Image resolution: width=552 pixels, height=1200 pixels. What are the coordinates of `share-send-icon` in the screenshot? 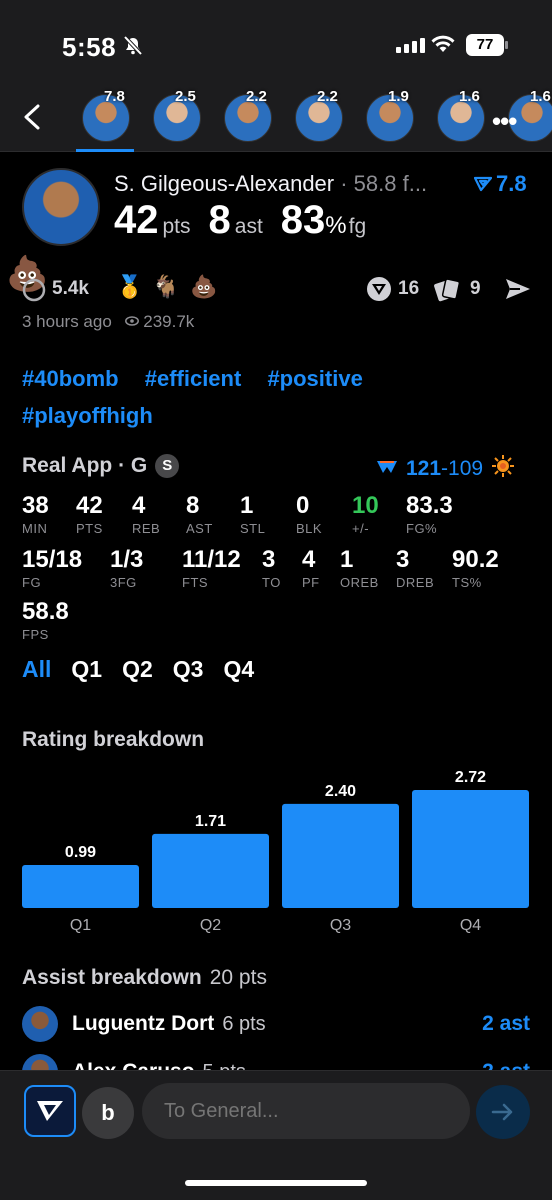 It's located at (518, 291).